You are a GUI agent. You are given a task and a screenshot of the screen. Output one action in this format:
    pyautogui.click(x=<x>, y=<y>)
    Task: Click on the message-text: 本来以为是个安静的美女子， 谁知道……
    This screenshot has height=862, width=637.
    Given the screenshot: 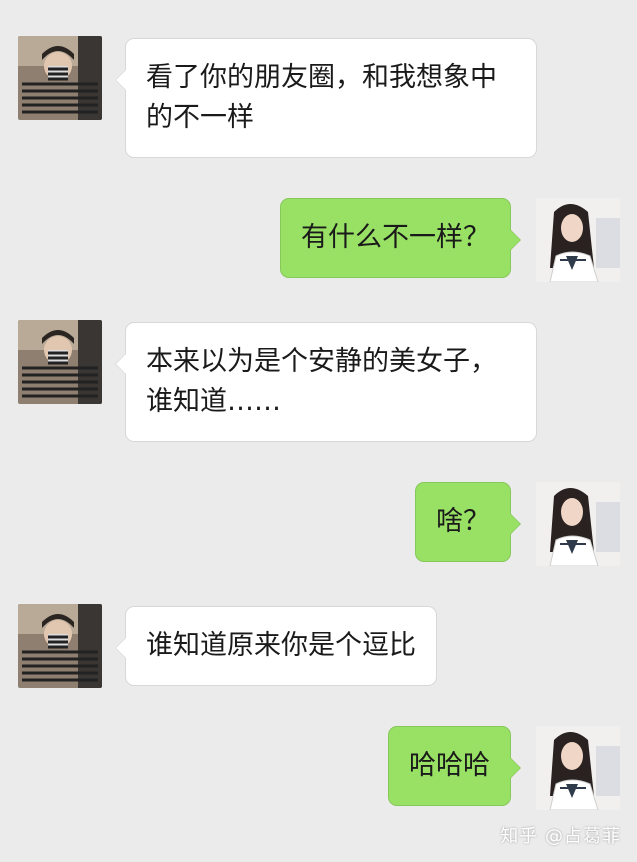 What is the action you would take?
    pyautogui.click(x=321, y=381)
    